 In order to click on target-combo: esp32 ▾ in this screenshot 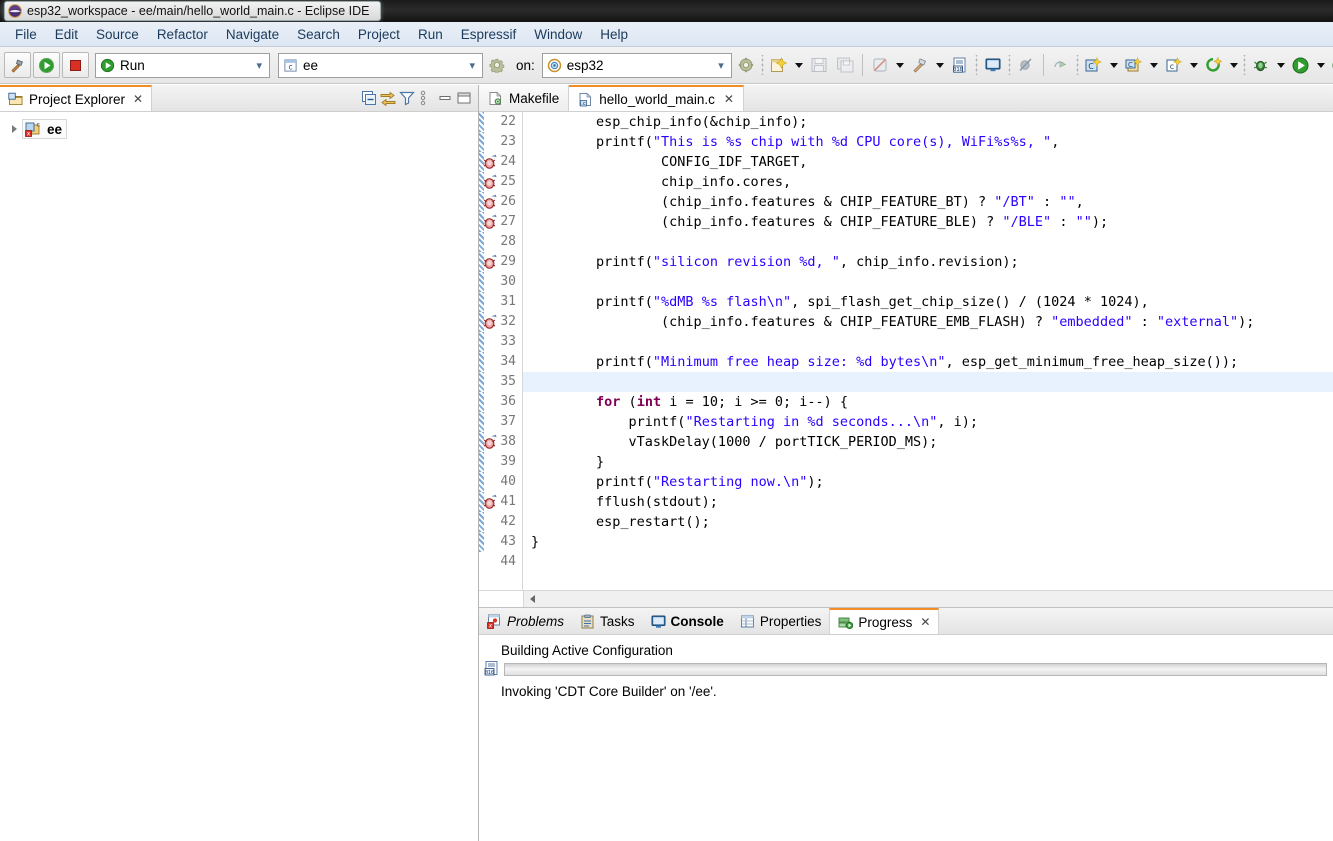, I will do `click(636, 65)`.